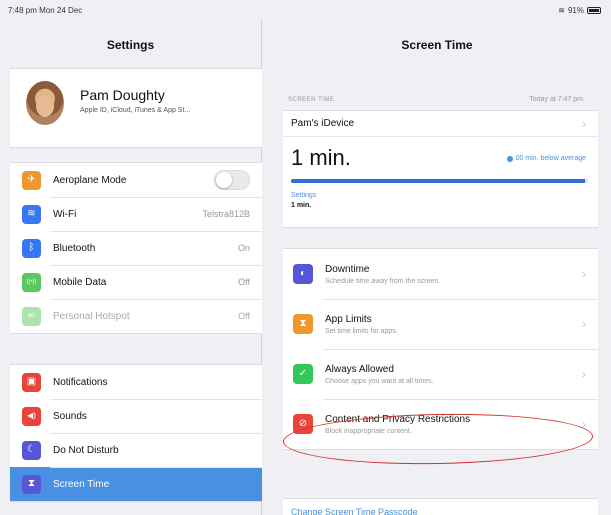 This screenshot has height=515, width=611. I want to click on hourglass-icon: ⧗, so click(31, 484).